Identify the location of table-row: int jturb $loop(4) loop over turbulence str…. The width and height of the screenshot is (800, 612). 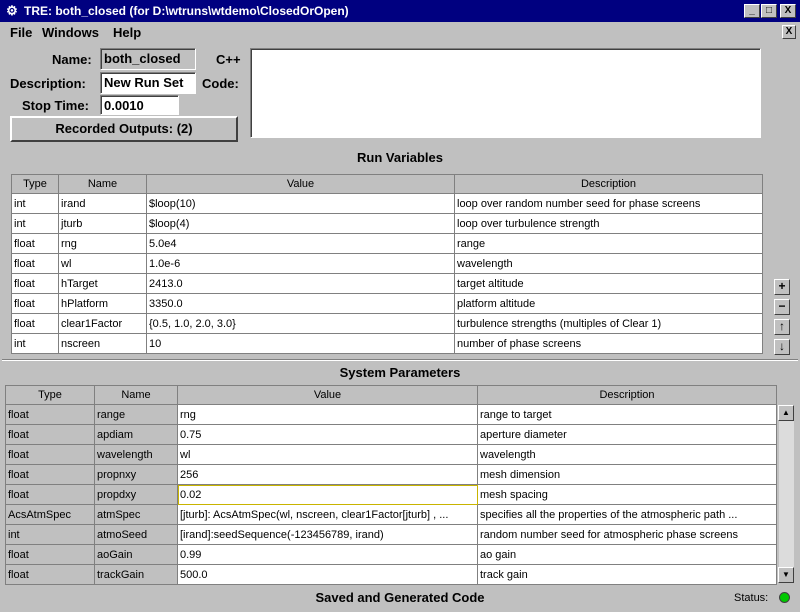
(387, 223).